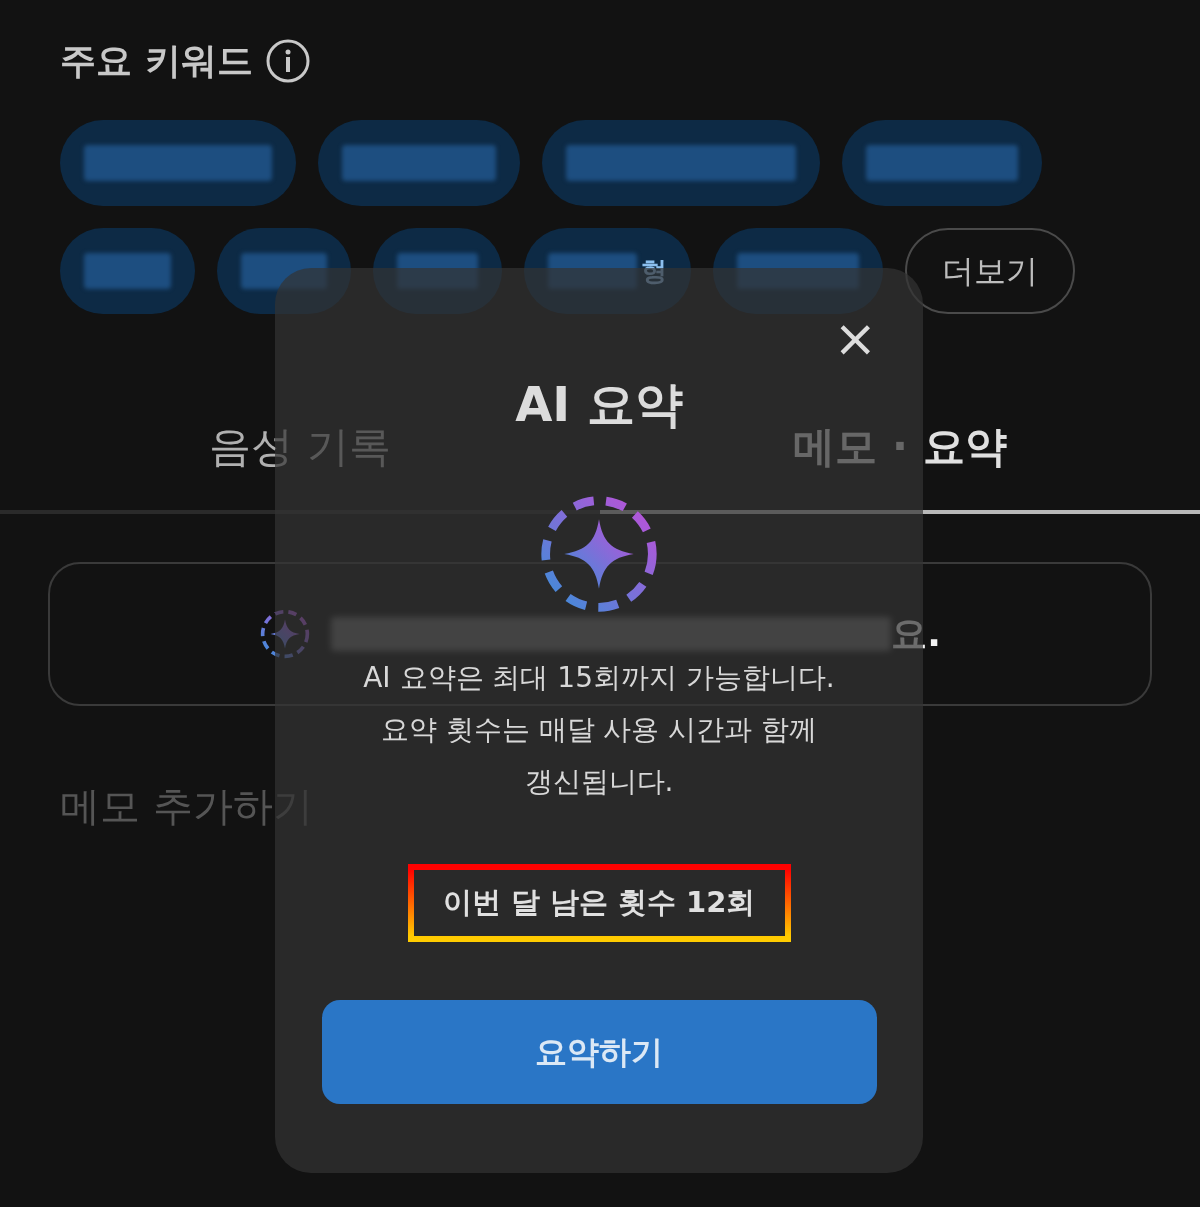 This screenshot has width=1200, height=1207. I want to click on dialog-title: AI 요약, so click(599, 404).